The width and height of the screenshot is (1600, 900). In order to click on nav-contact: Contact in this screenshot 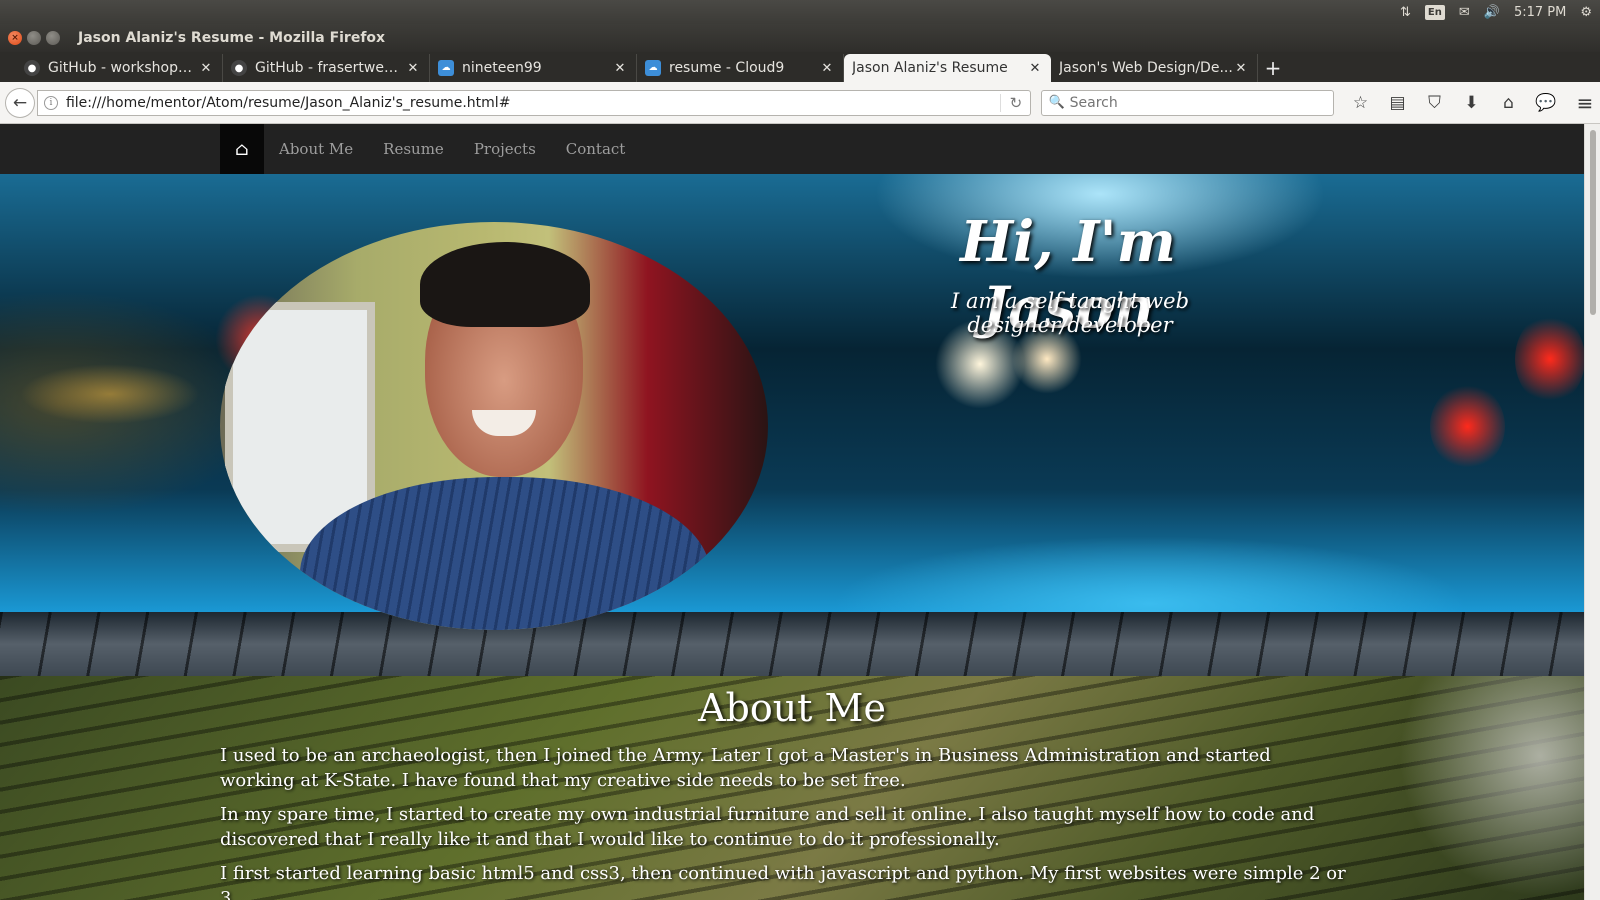, I will do `click(596, 149)`.